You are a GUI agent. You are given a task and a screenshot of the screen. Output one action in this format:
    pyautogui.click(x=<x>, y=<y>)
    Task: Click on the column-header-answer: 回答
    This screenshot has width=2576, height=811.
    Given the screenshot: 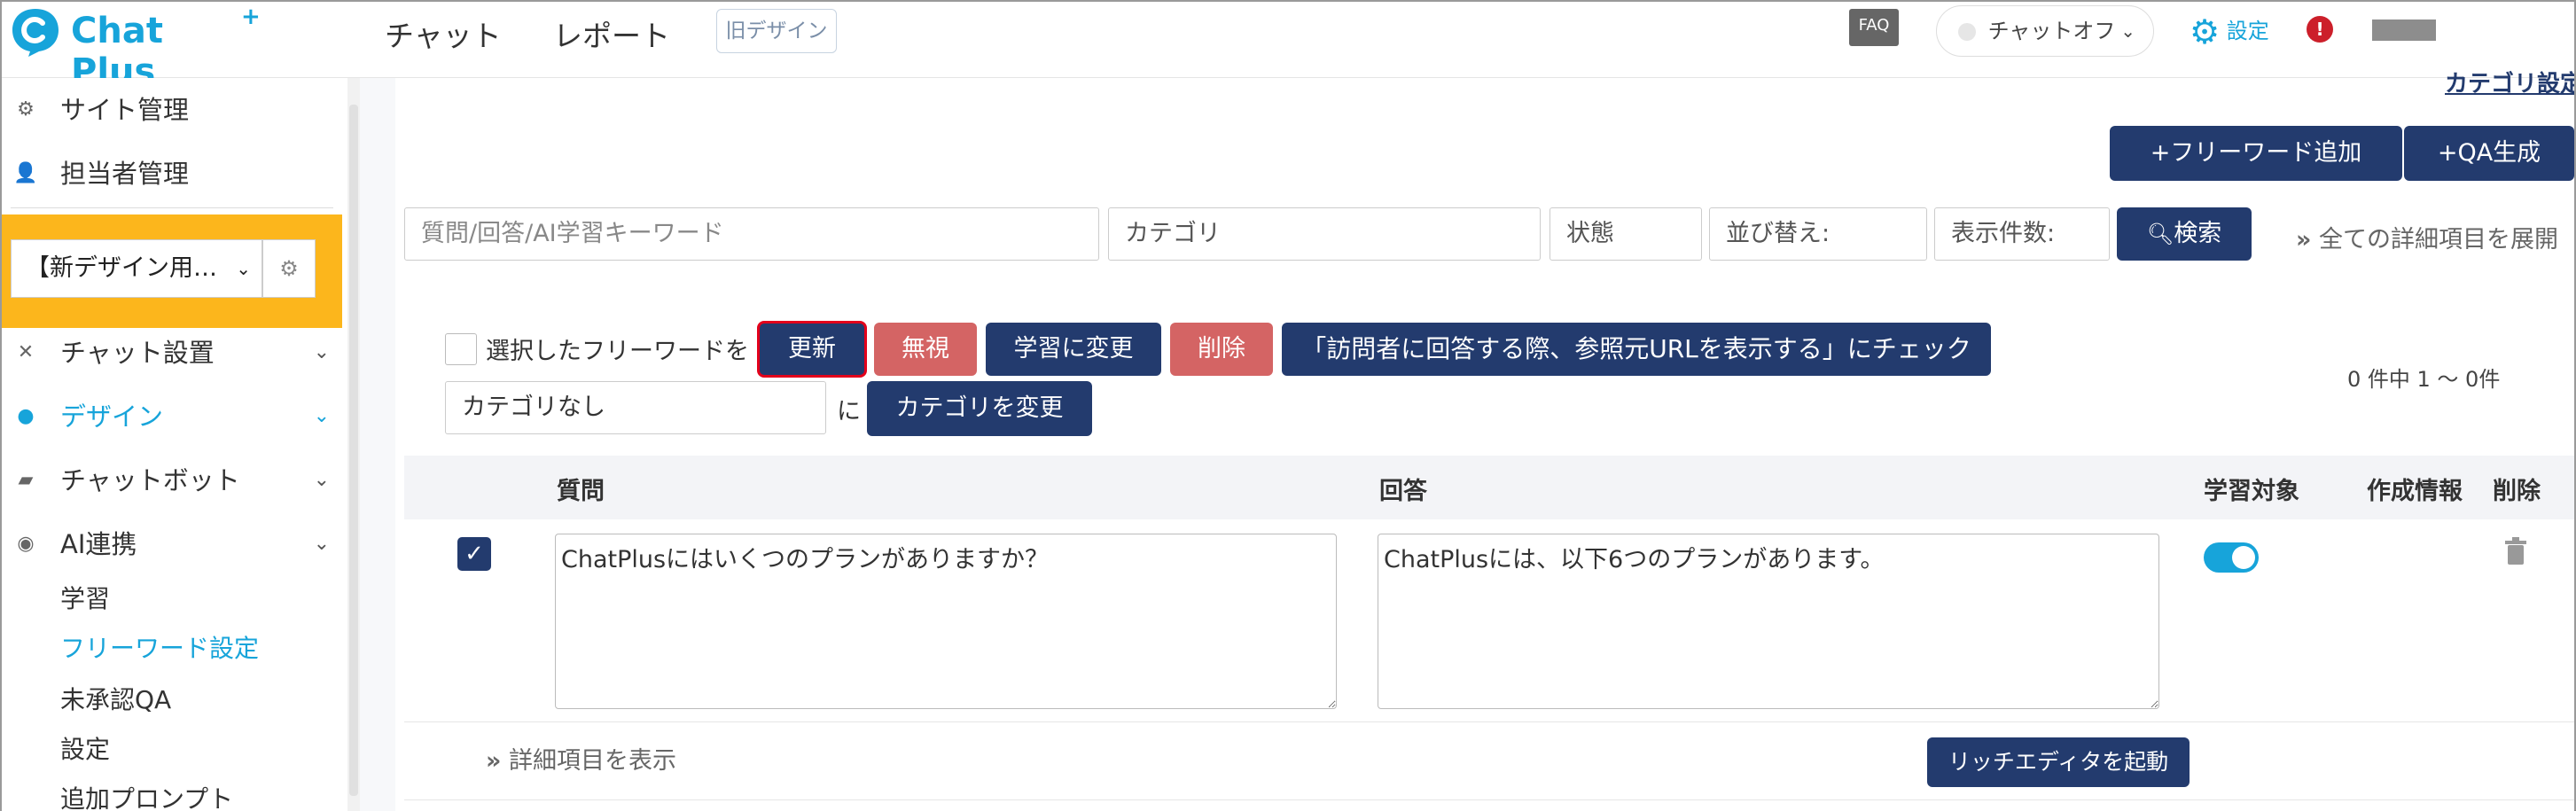 What is the action you would take?
    pyautogui.click(x=1403, y=491)
    